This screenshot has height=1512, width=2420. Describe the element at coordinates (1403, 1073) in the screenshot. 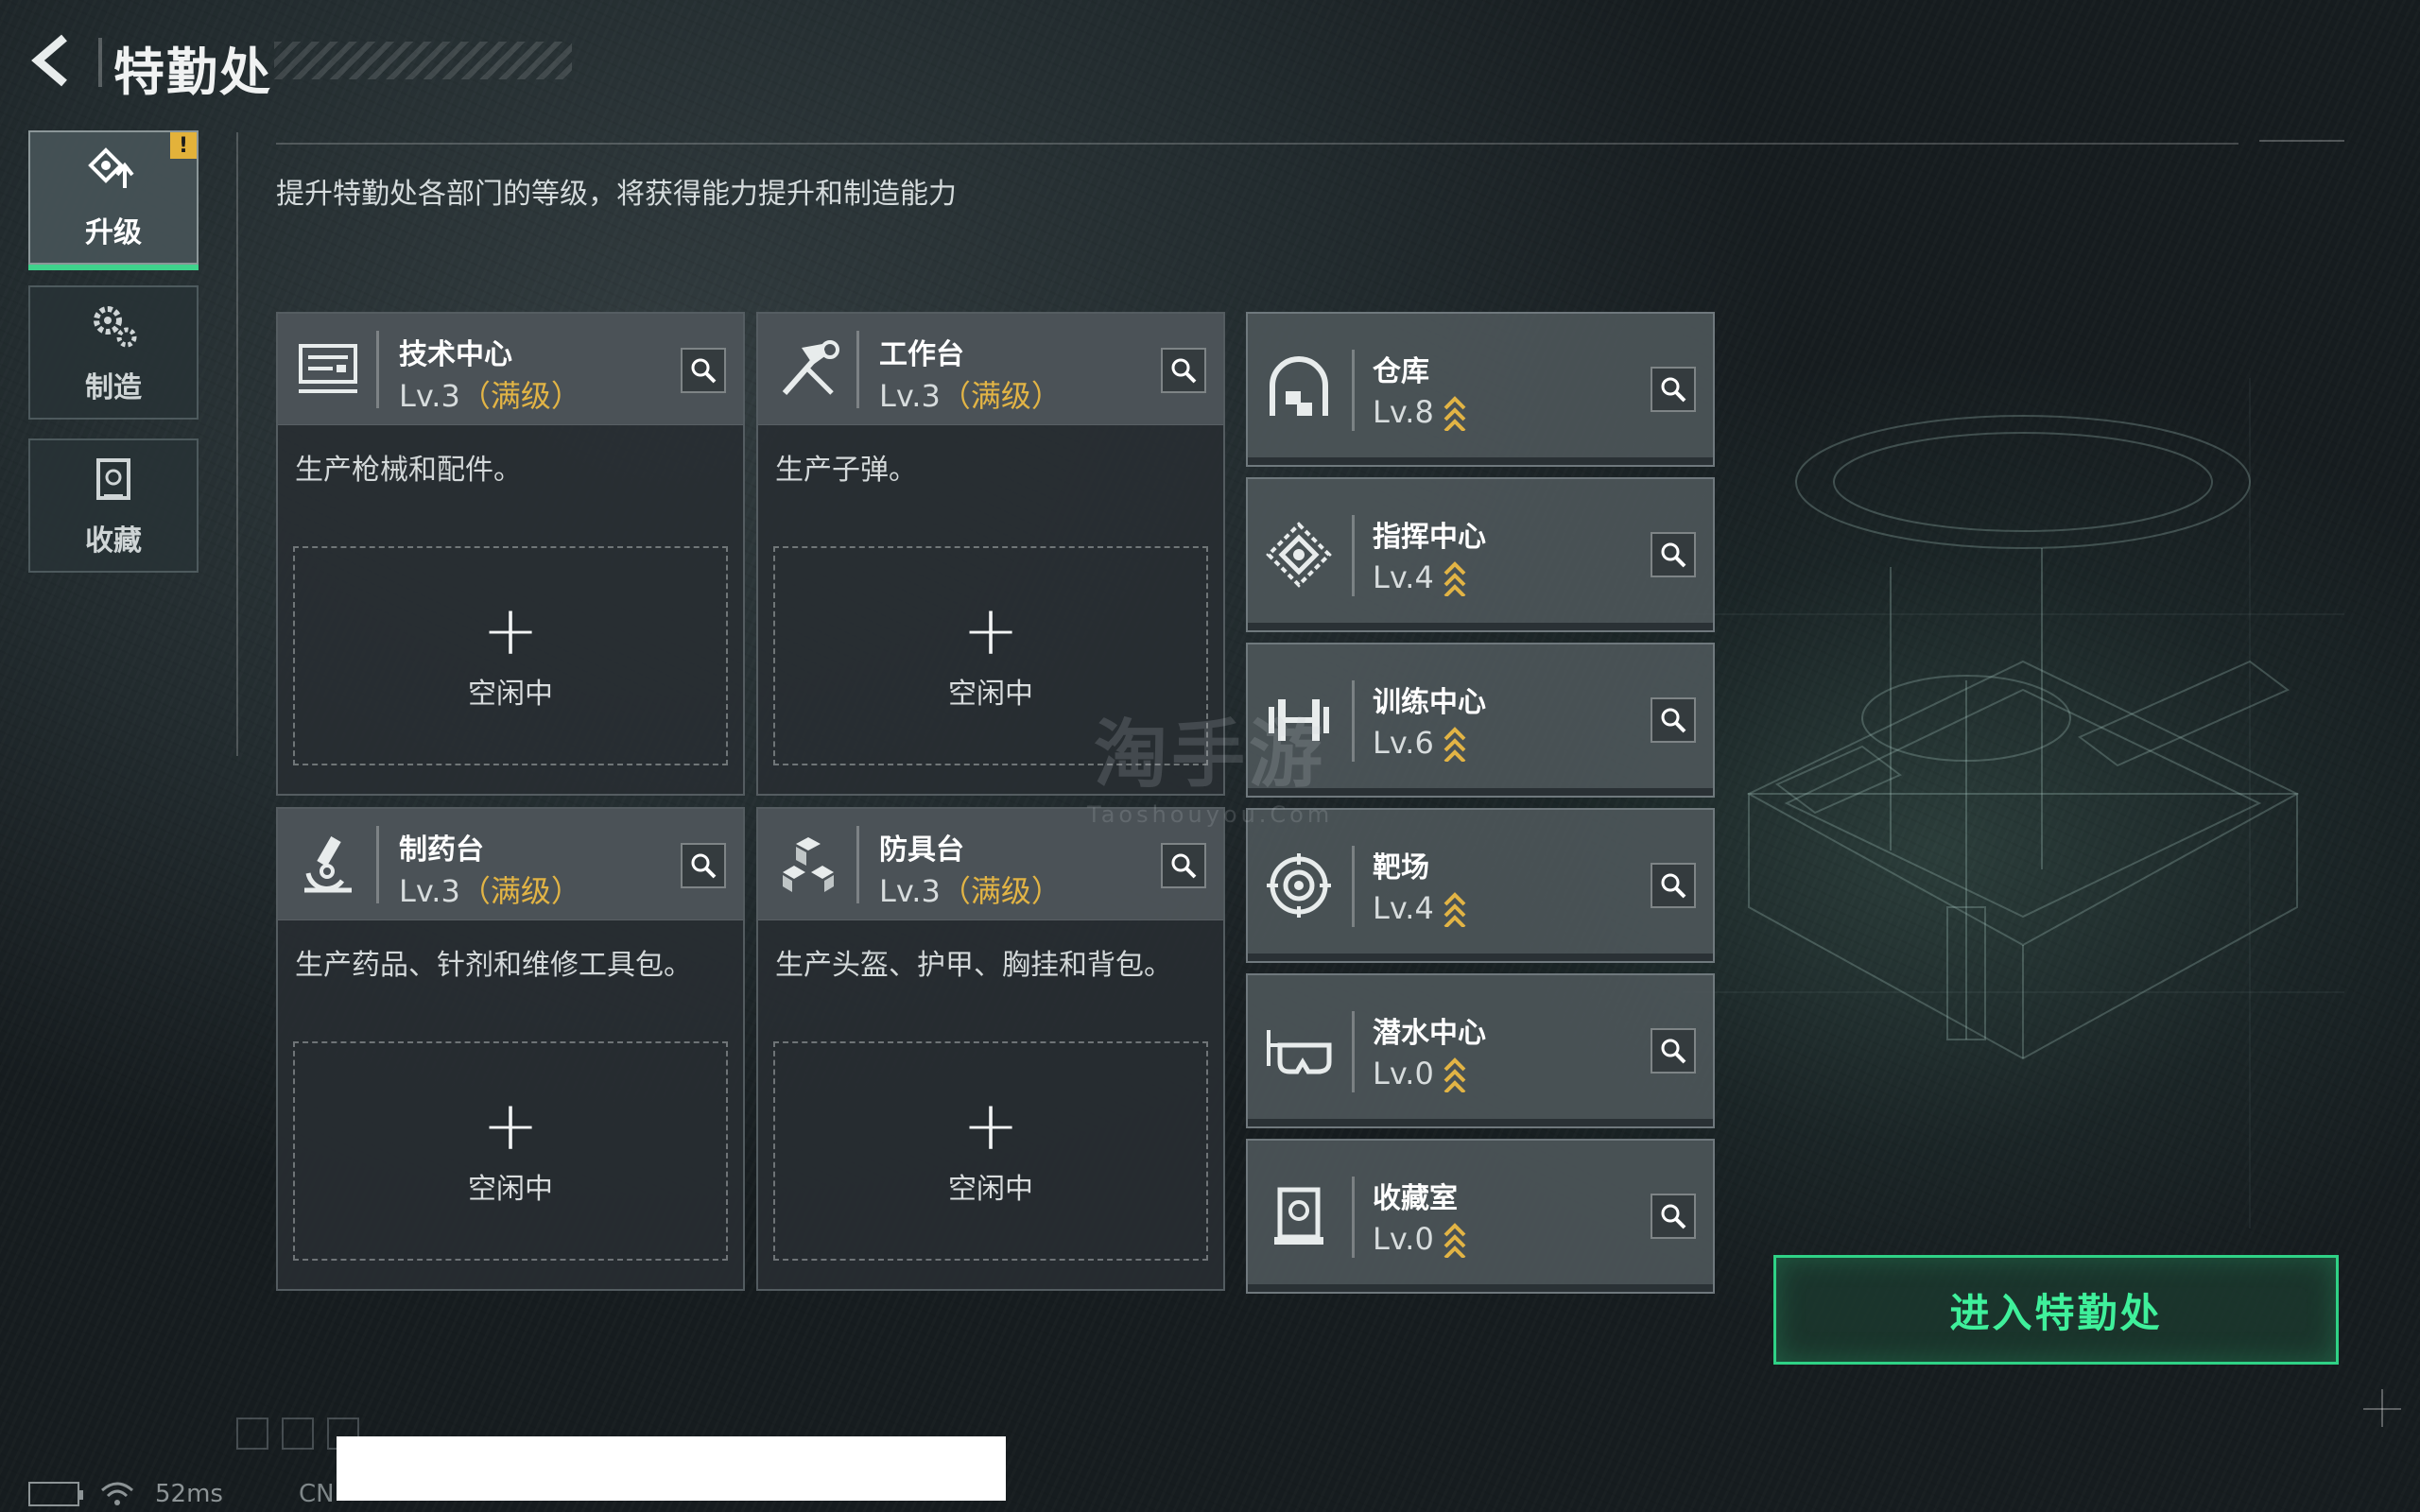

I see `level-value: Lv.0` at that location.